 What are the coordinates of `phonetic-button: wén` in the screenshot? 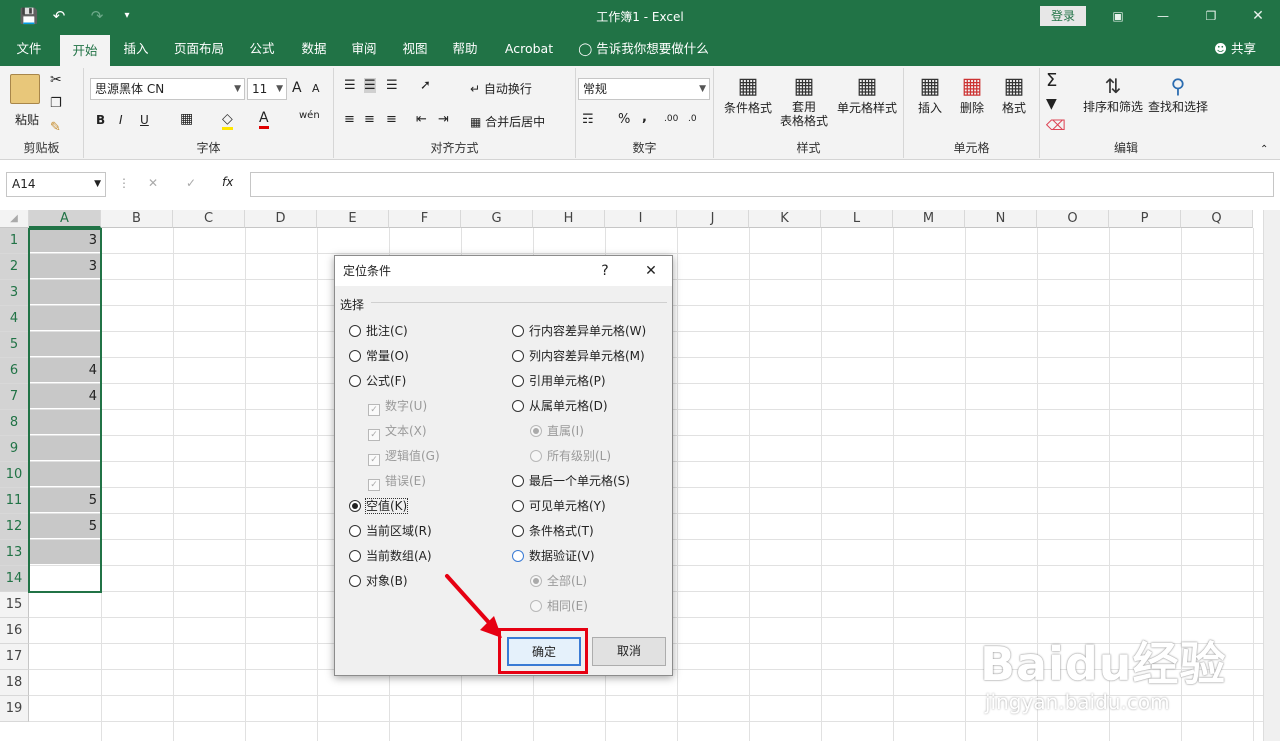 It's located at (309, 115).